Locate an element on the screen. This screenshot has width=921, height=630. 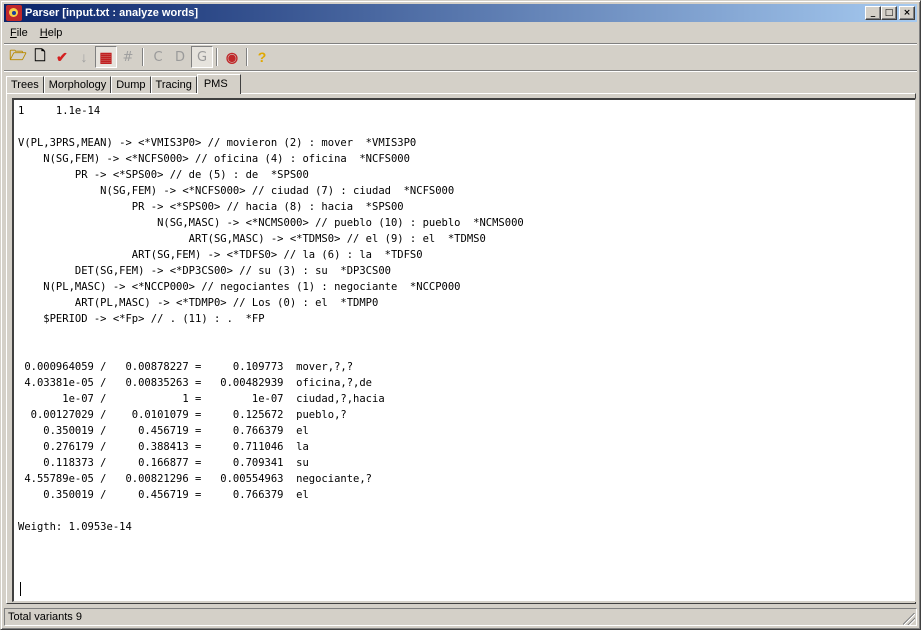
menu-help-accel: H is located at coordinates (43, 32).